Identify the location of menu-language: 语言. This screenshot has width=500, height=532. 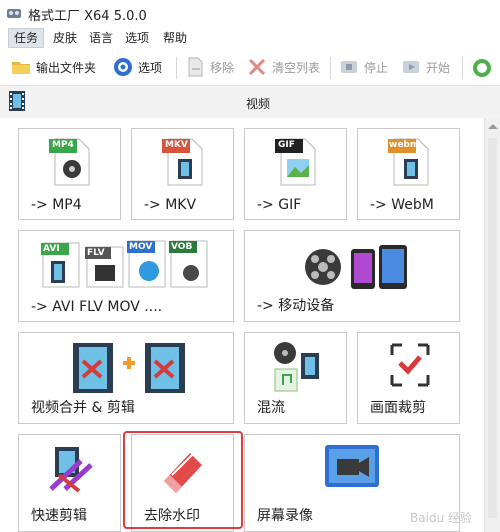
(101, 38).